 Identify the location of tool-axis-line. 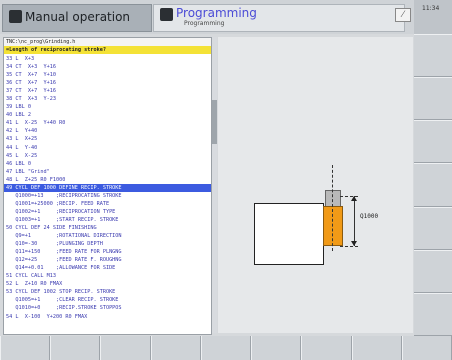
(332, 208).